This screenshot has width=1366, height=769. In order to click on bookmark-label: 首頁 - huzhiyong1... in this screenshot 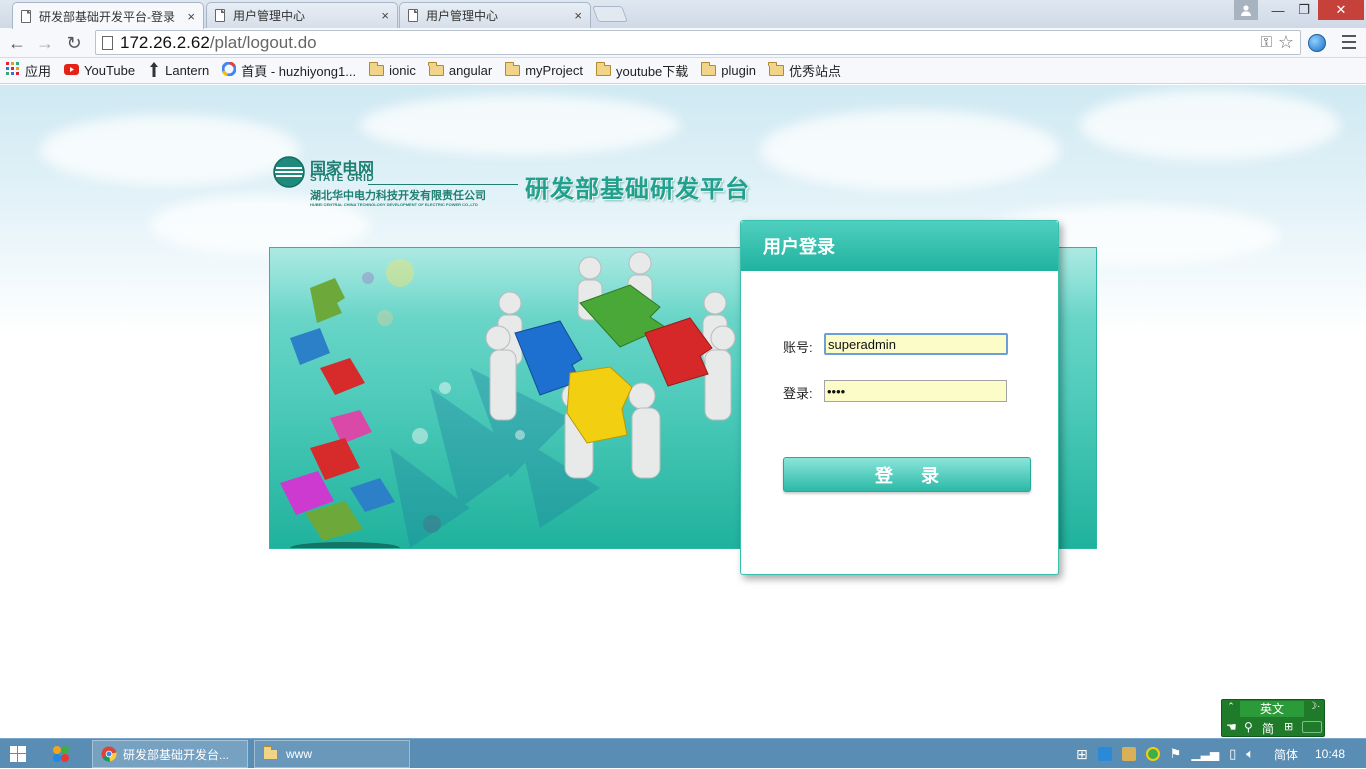, I will do `click(299, 71)`.